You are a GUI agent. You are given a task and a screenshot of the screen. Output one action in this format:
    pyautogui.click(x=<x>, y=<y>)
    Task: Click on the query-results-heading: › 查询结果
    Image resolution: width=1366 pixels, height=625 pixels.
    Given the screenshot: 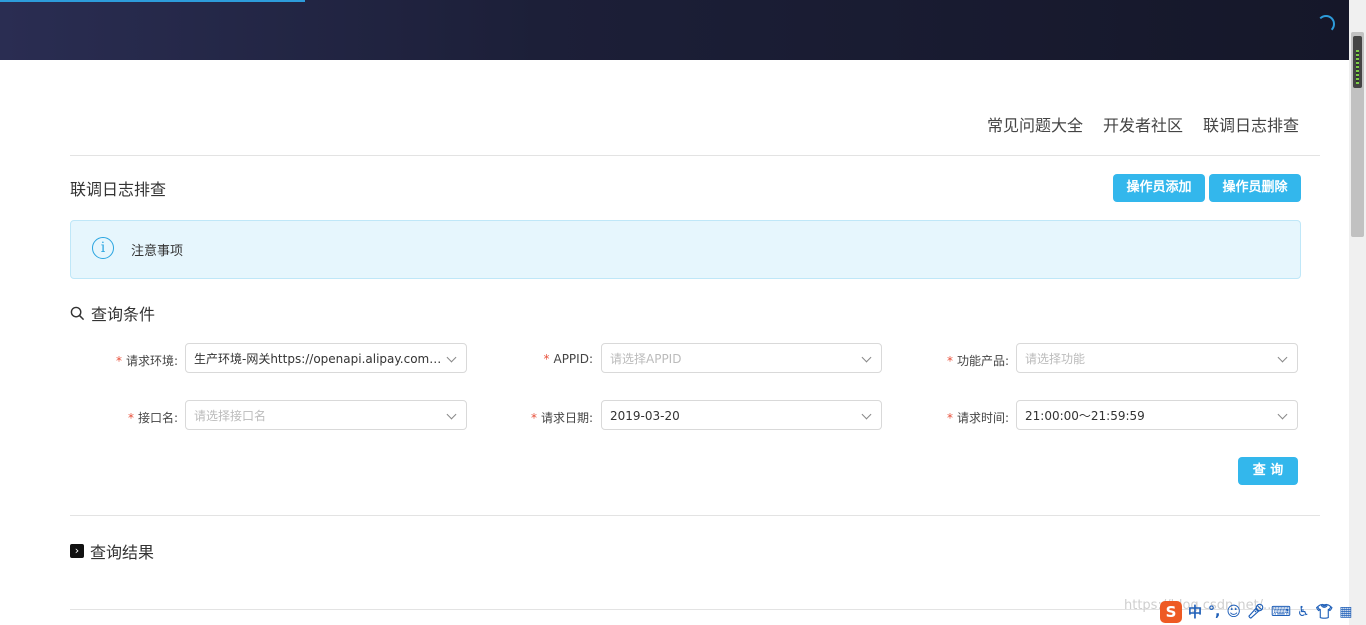 What is the action you would take?
    pyautogui.click(x=112, y=551)
    